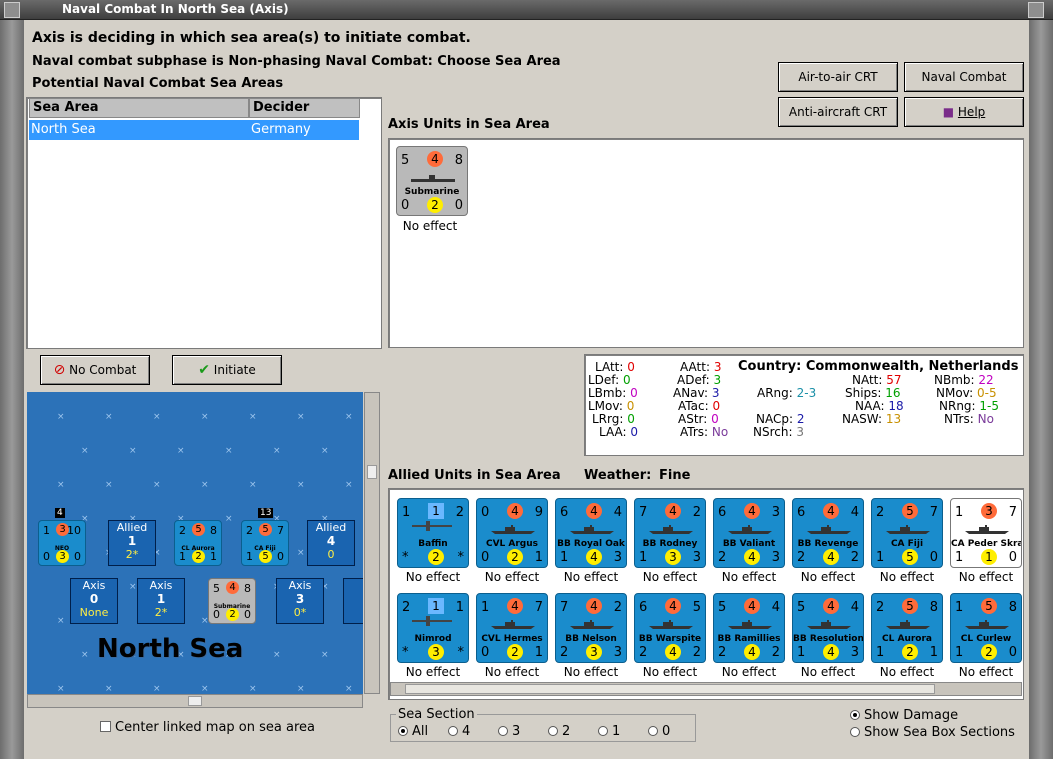 The width and height of the screenshot is (1053, 759). Describe the element at coordinates (907, 628) in the screenshot. I see `allied-unit-counter: 2 5 8 CL Aurora 1 2 1` at that location.